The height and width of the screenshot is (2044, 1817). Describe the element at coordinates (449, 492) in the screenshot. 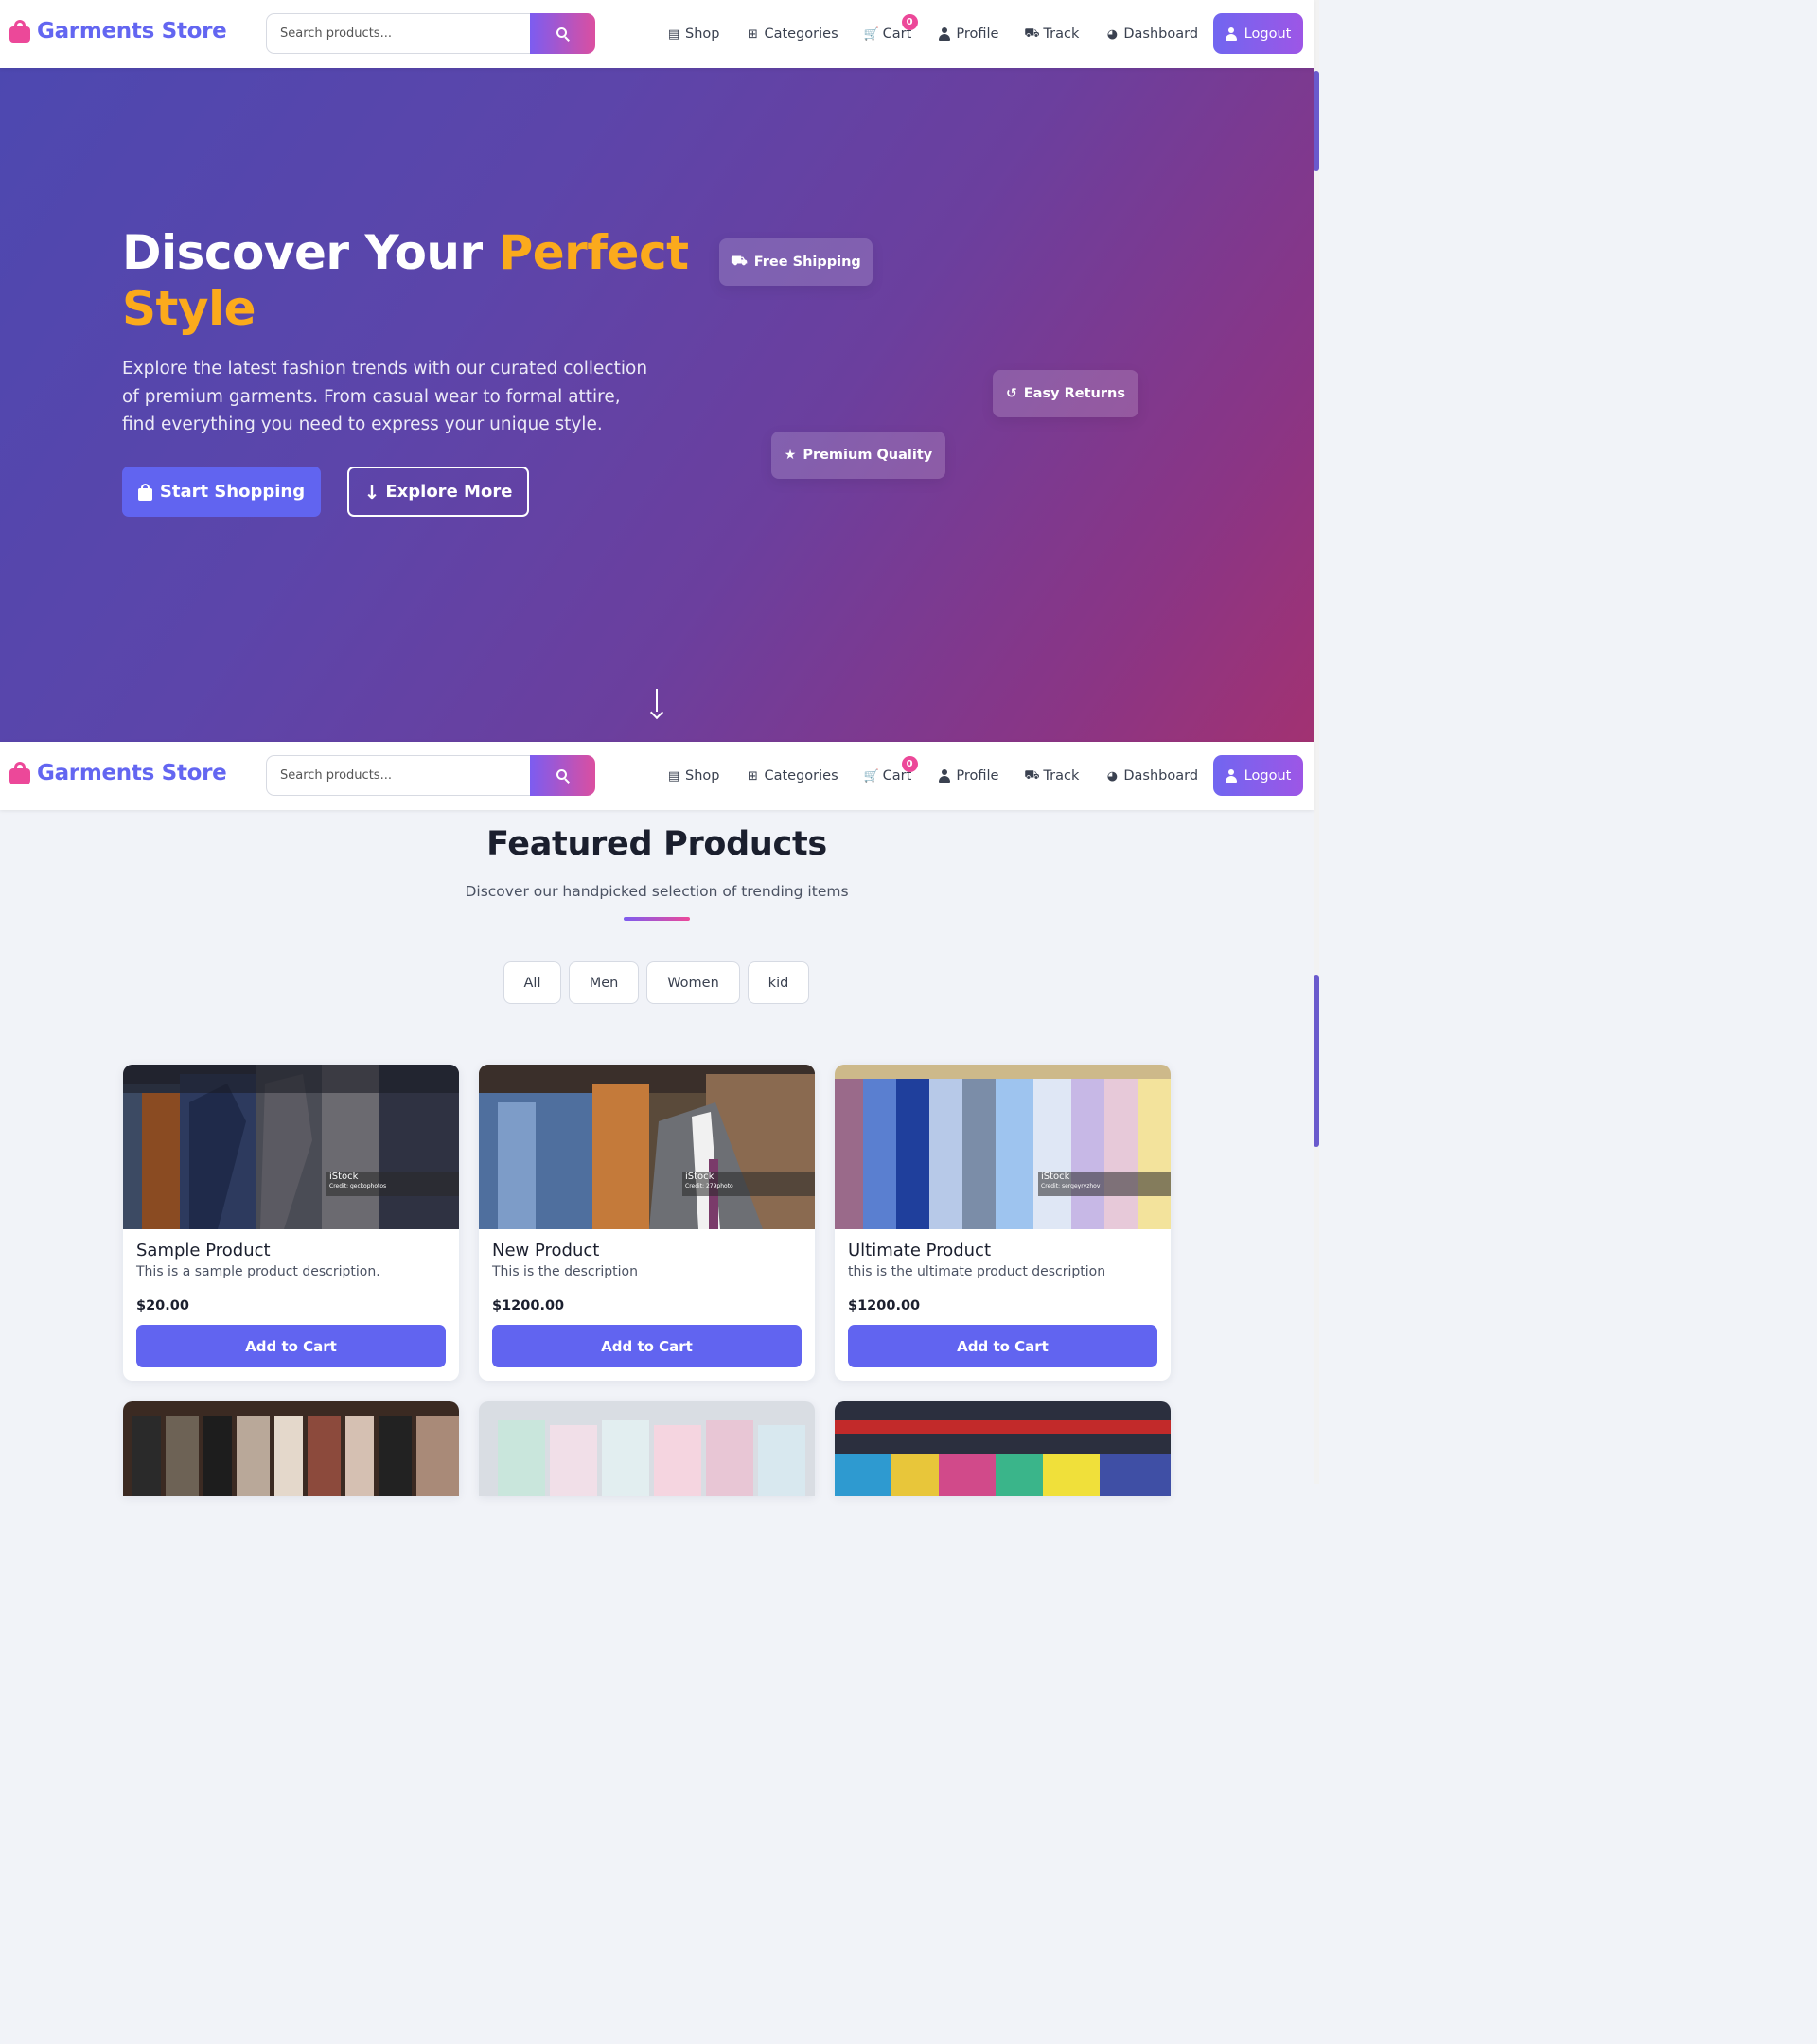

I see `explore-more-label: Explore More` at that location.